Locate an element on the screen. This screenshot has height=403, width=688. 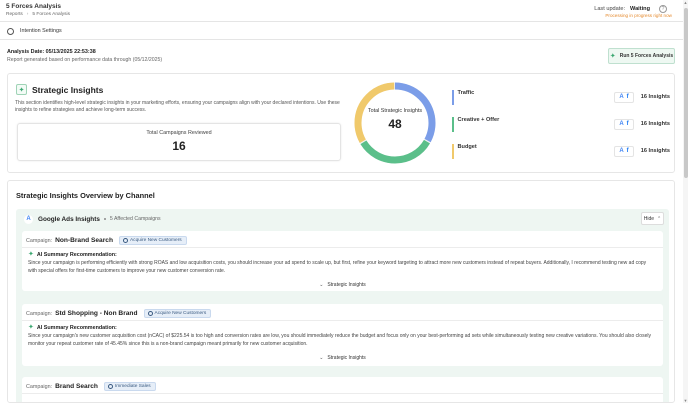
scroll-down-arrow: ▼ is located at coordinates (685, 400).